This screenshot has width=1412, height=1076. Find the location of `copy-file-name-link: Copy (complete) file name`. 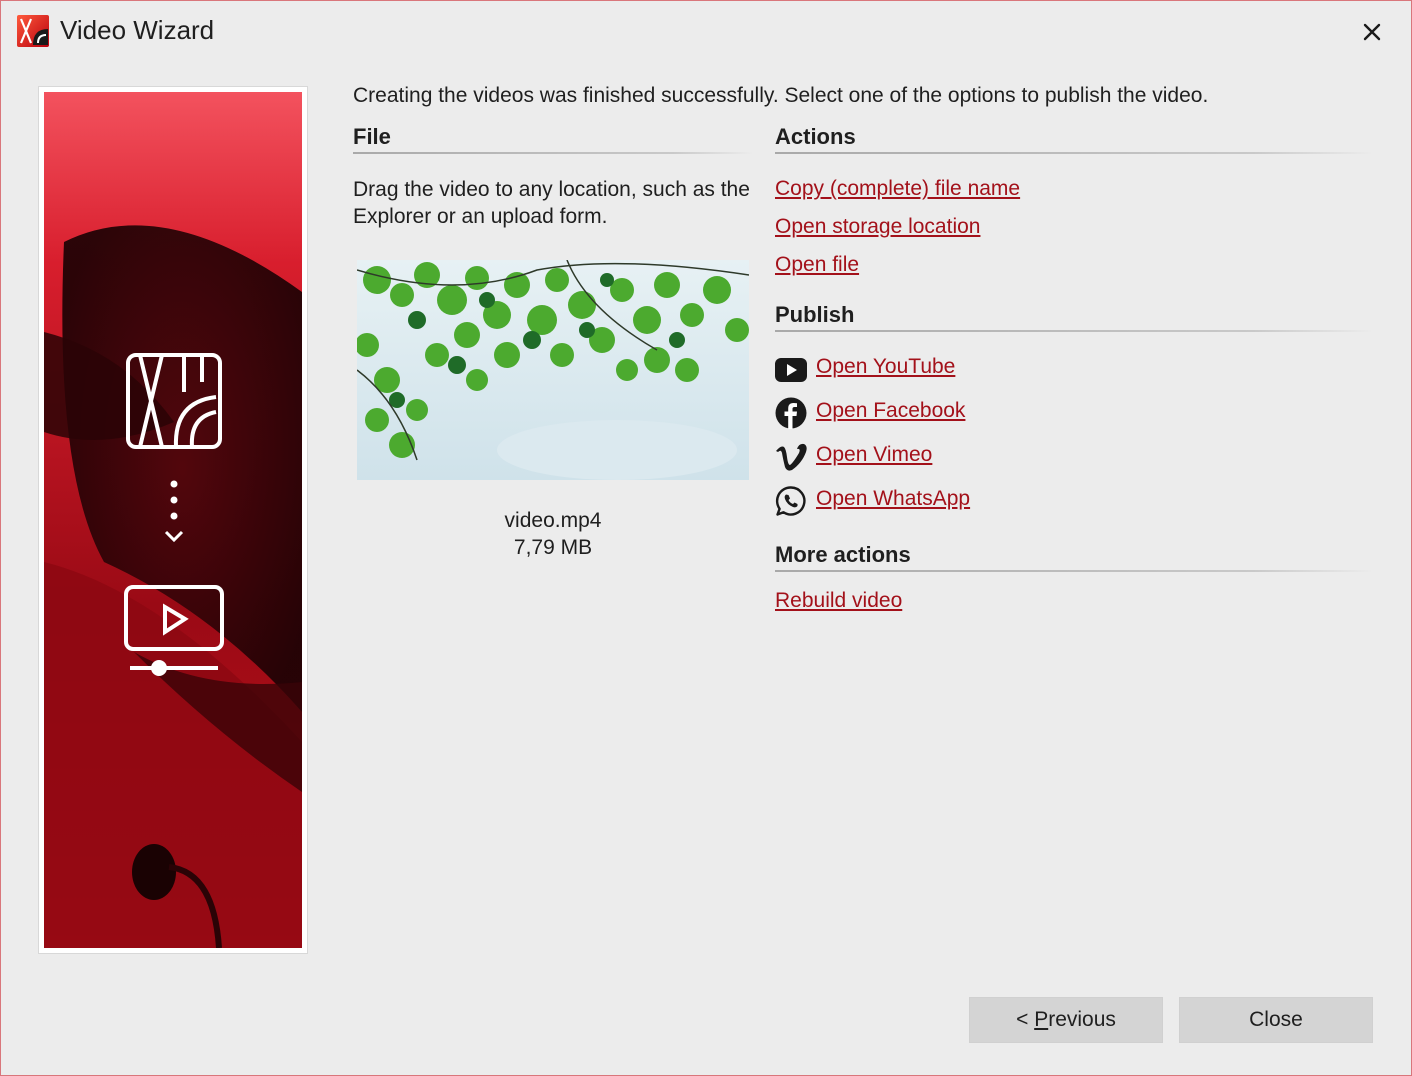

copy-file-name-link: Copy (complete) file name is located at coordinates (897, 189).